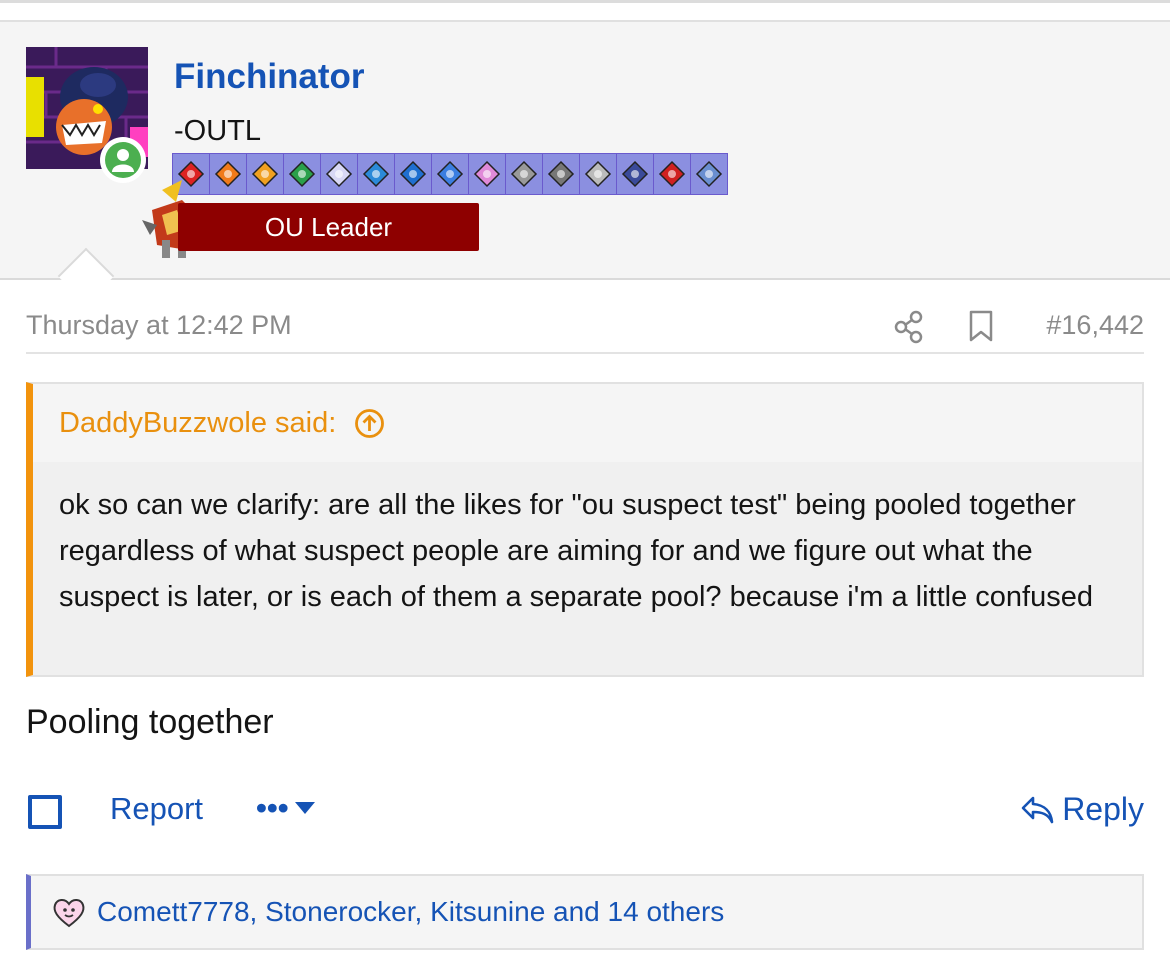  Describe the element at coordinates (524, 174) in the screenshot. I see `steel-badge-icon` at that location.